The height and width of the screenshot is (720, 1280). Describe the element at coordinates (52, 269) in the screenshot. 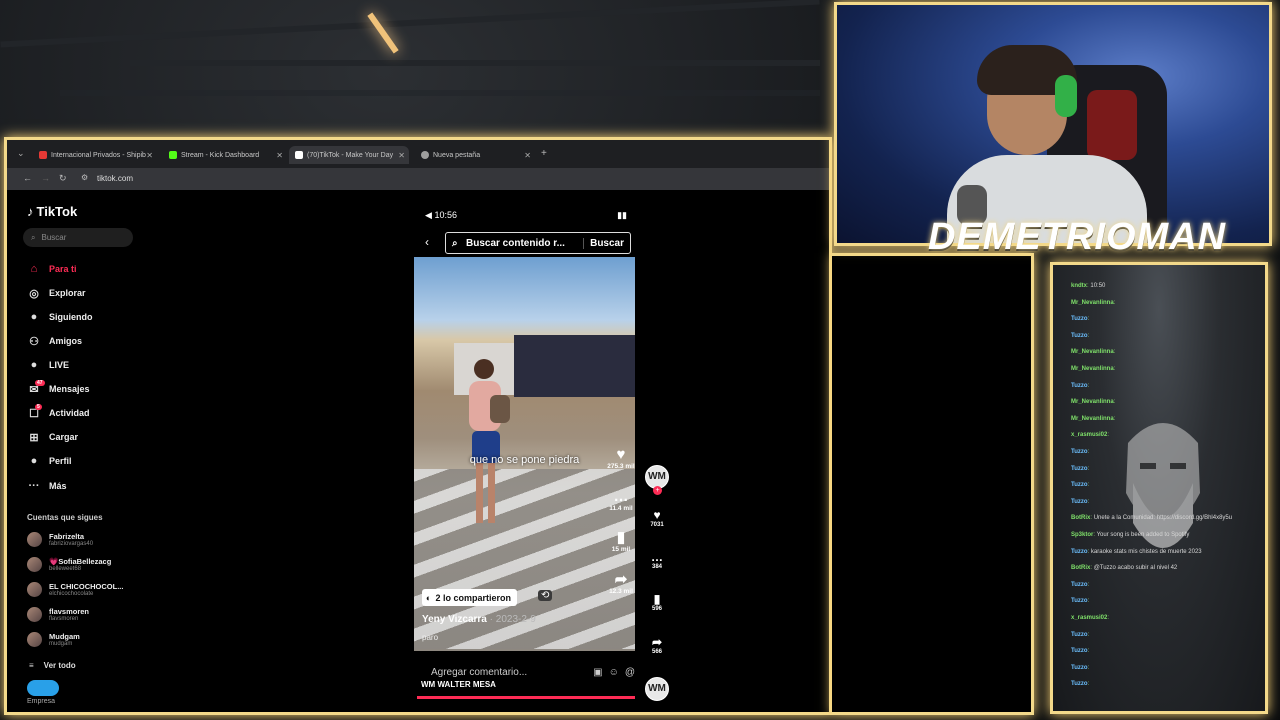

I see `sidebar-item-para-ti: ⌂ Para ti` at that location.